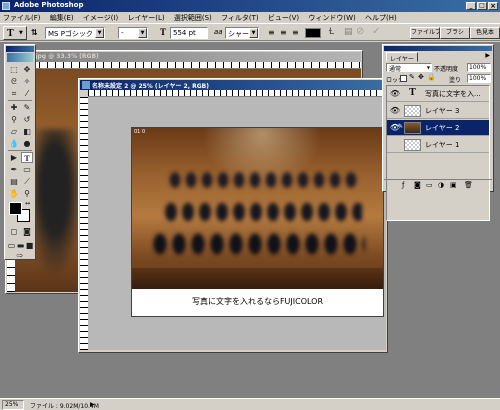  Describe the element at coordinates (421, 77) in the screenshot. I see `lock-move-icon: ✥` at that location.